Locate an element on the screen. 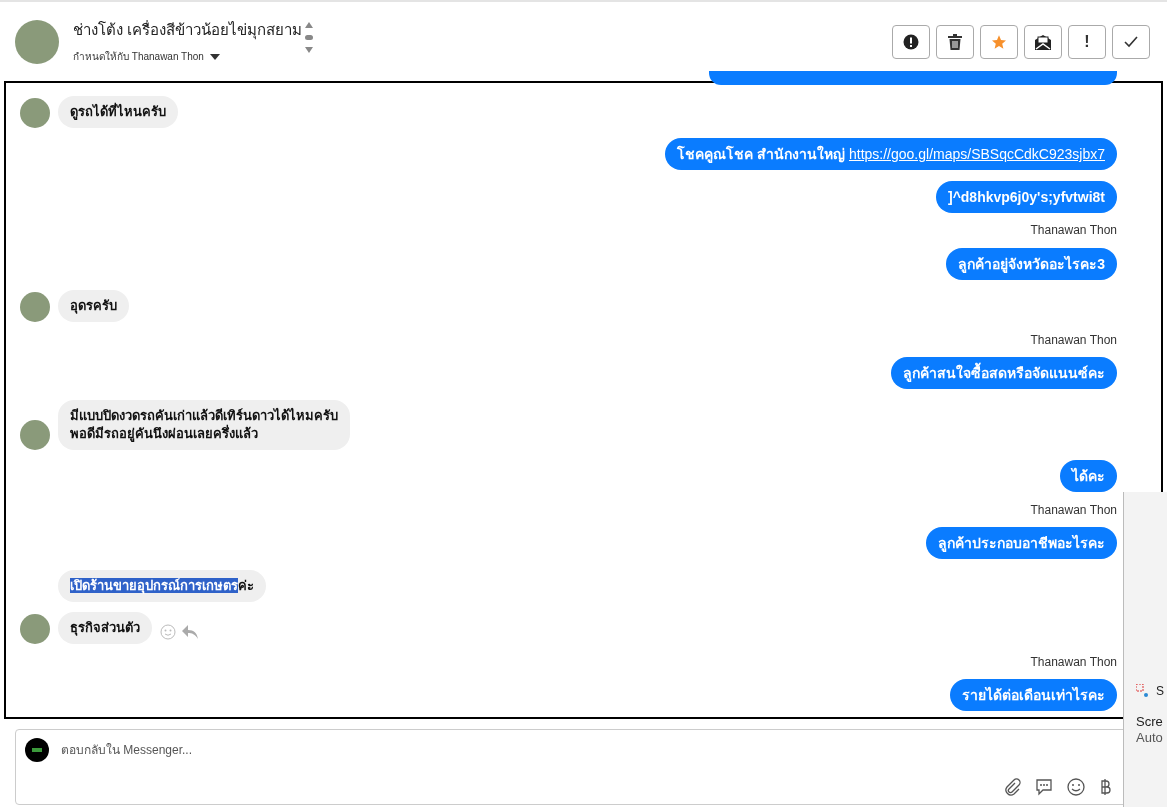  app-name: S is located at coordinates (1160, 691).